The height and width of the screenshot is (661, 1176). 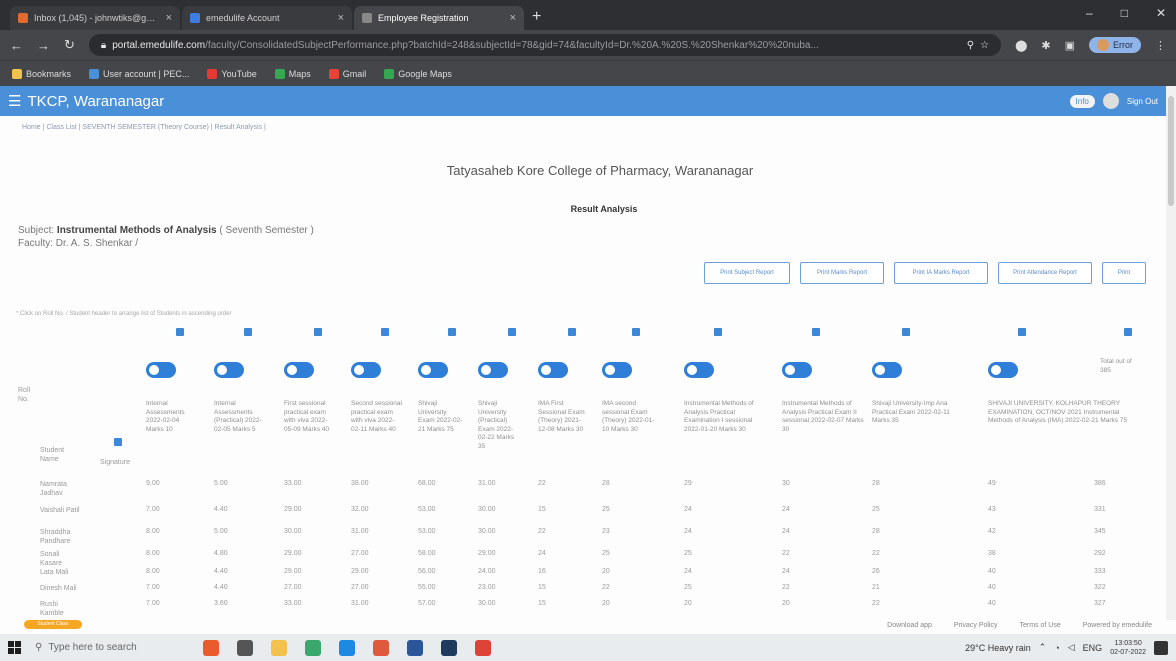 I want to click on clock: 13:03:50 02-07-2022, so click(x=1128, y=648).